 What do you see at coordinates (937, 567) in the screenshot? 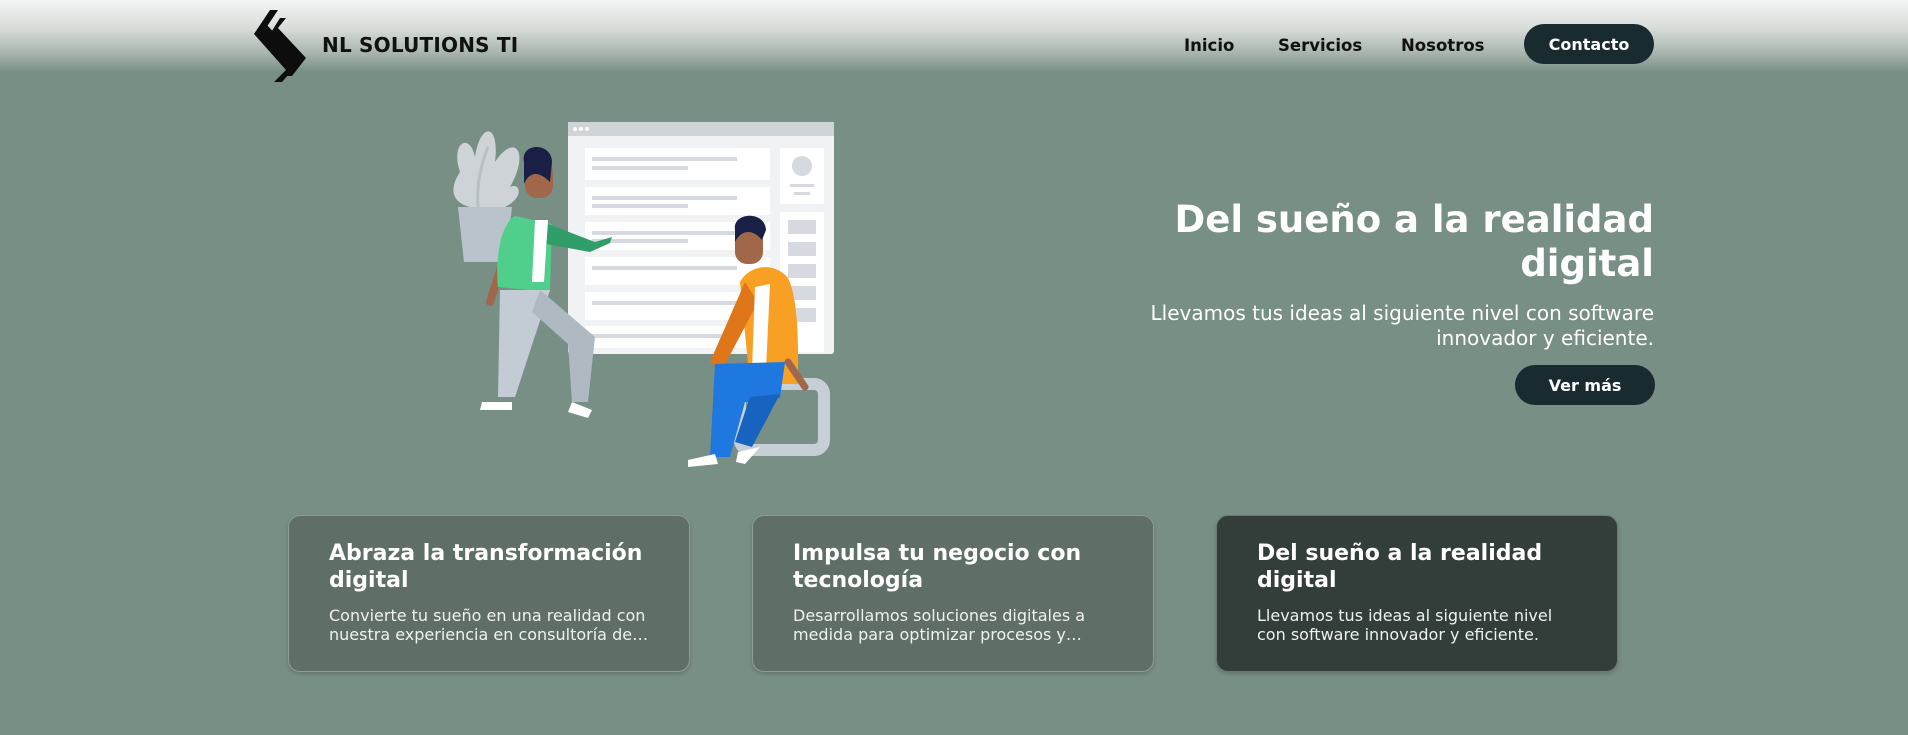
I see `feature-card-title: Impulsa tu negocio con tecnología` at bounding box center [937, 567].